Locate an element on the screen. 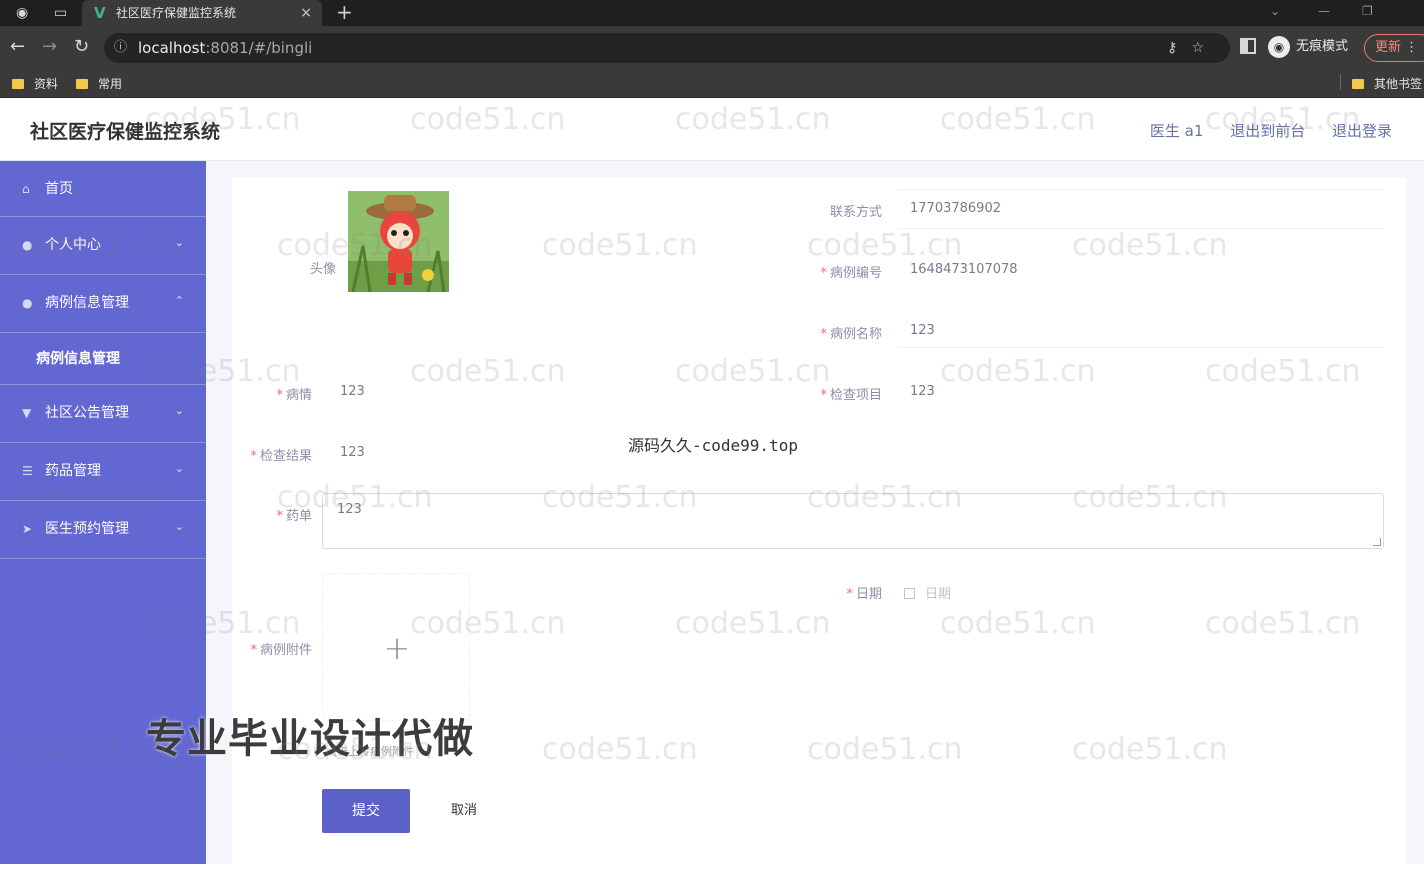 The height and width of the screenshot is (877, 1424). minimize-icon: — is located at coordinates (1324, 11).